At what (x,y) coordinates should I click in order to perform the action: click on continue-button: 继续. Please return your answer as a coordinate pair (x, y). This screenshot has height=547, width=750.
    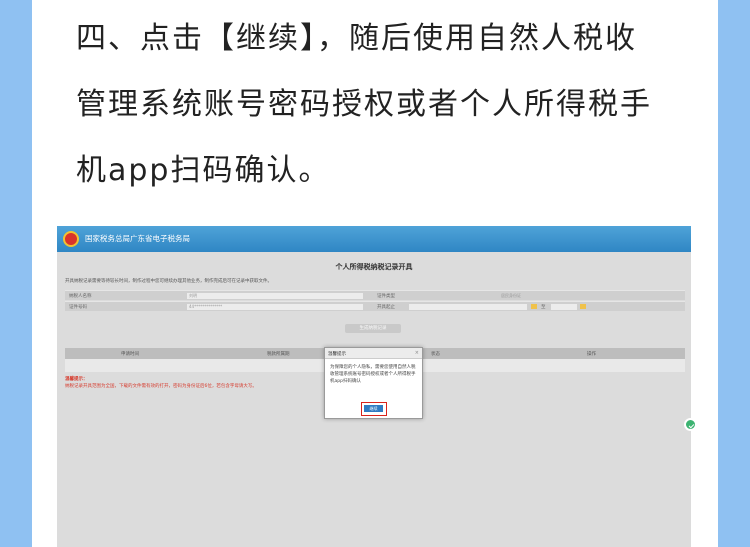
    Looking at the image, I should click on (373, 408).